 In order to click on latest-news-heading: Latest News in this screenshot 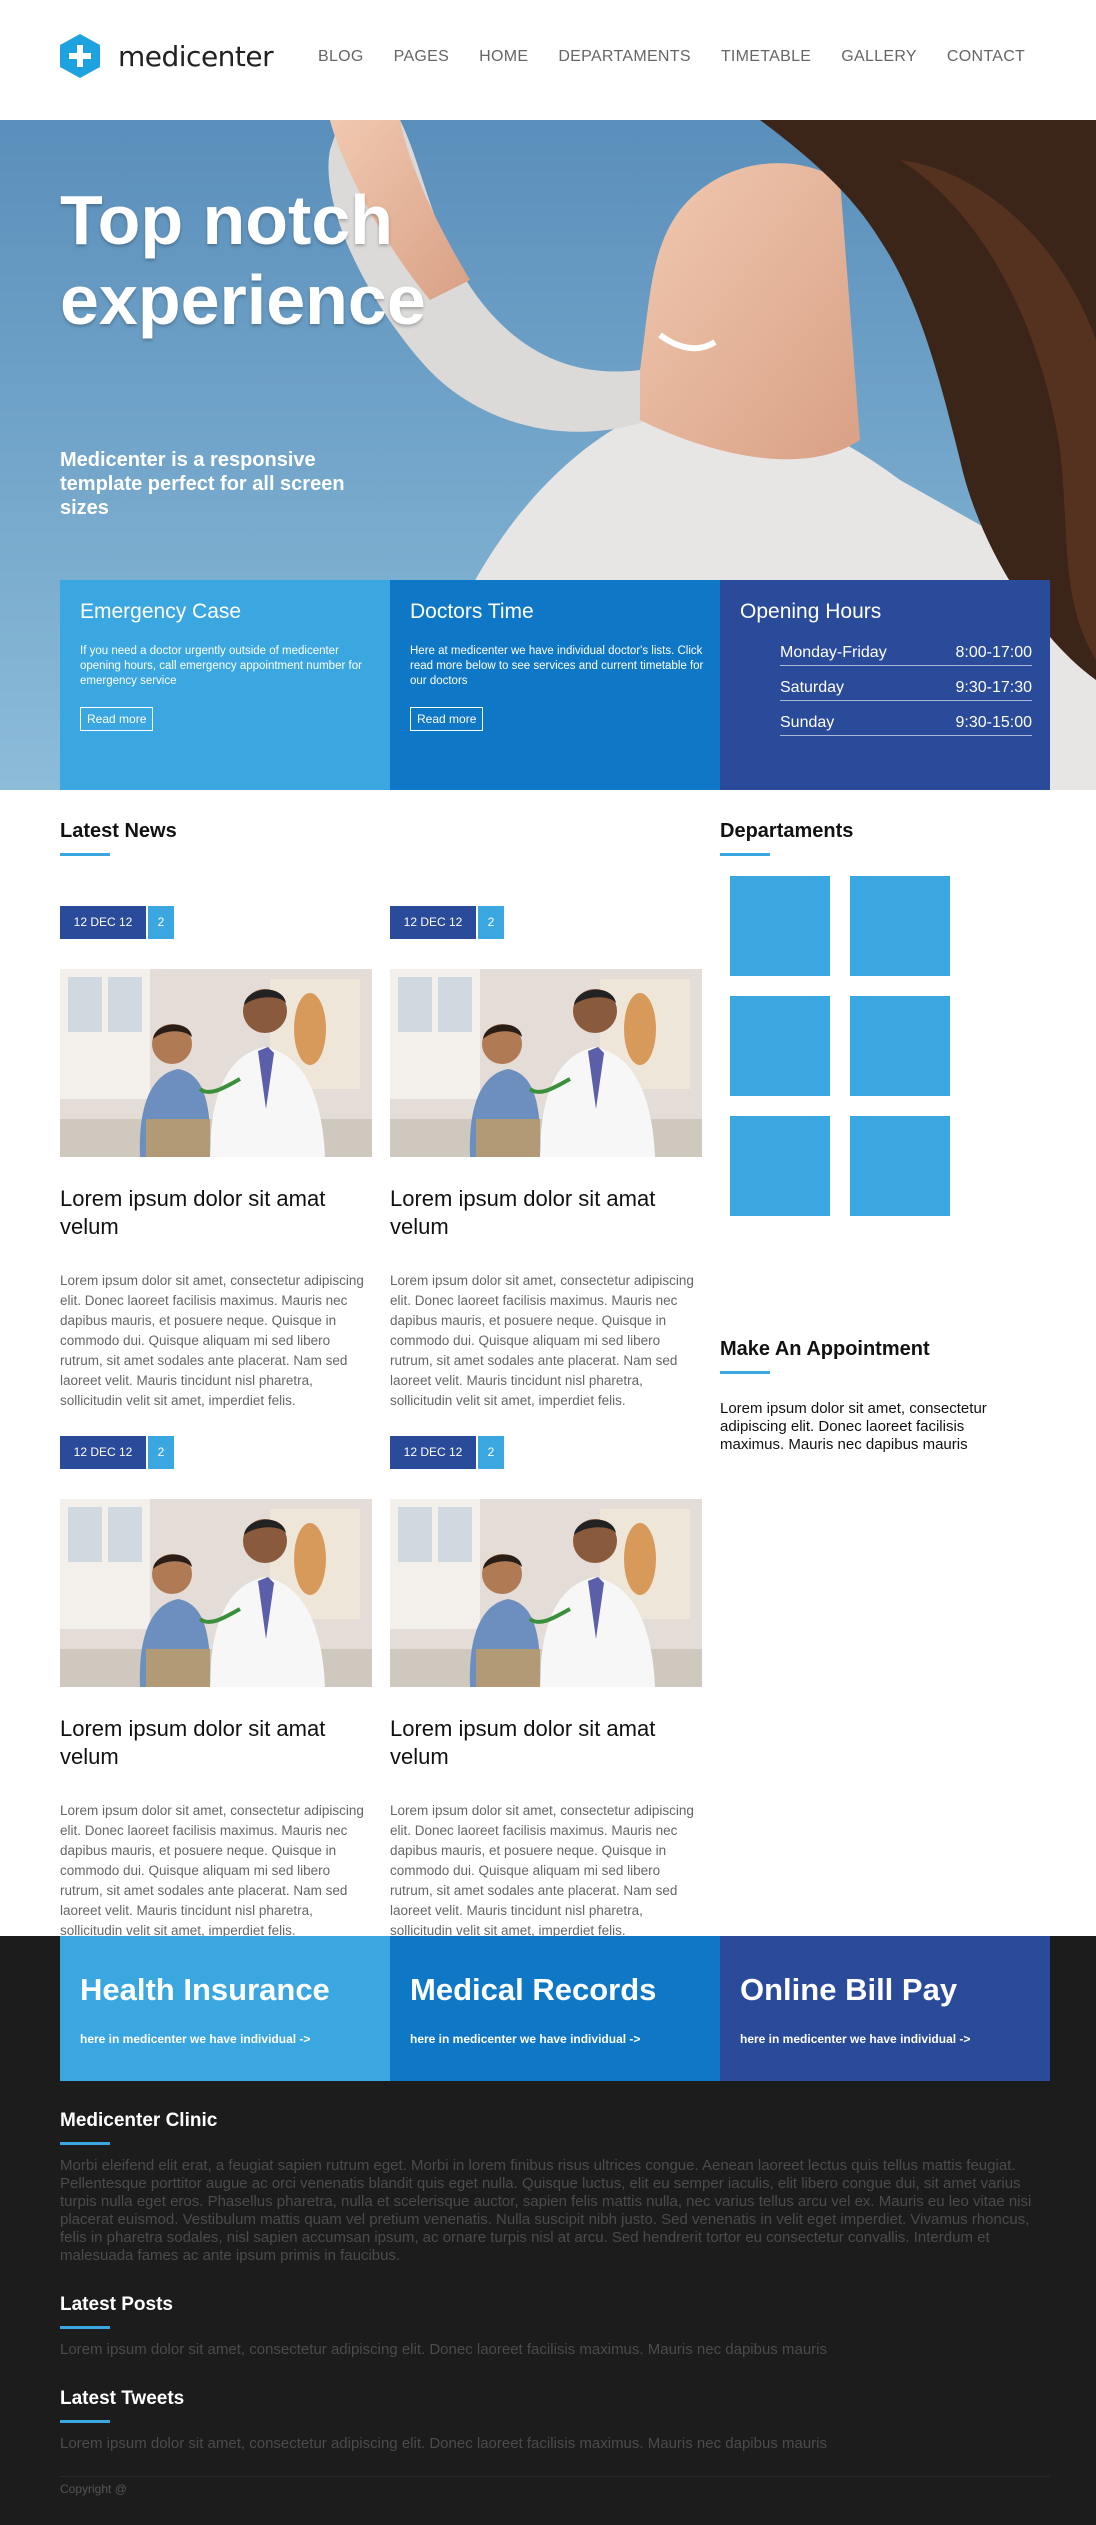, I will do `click(118, 831)`.